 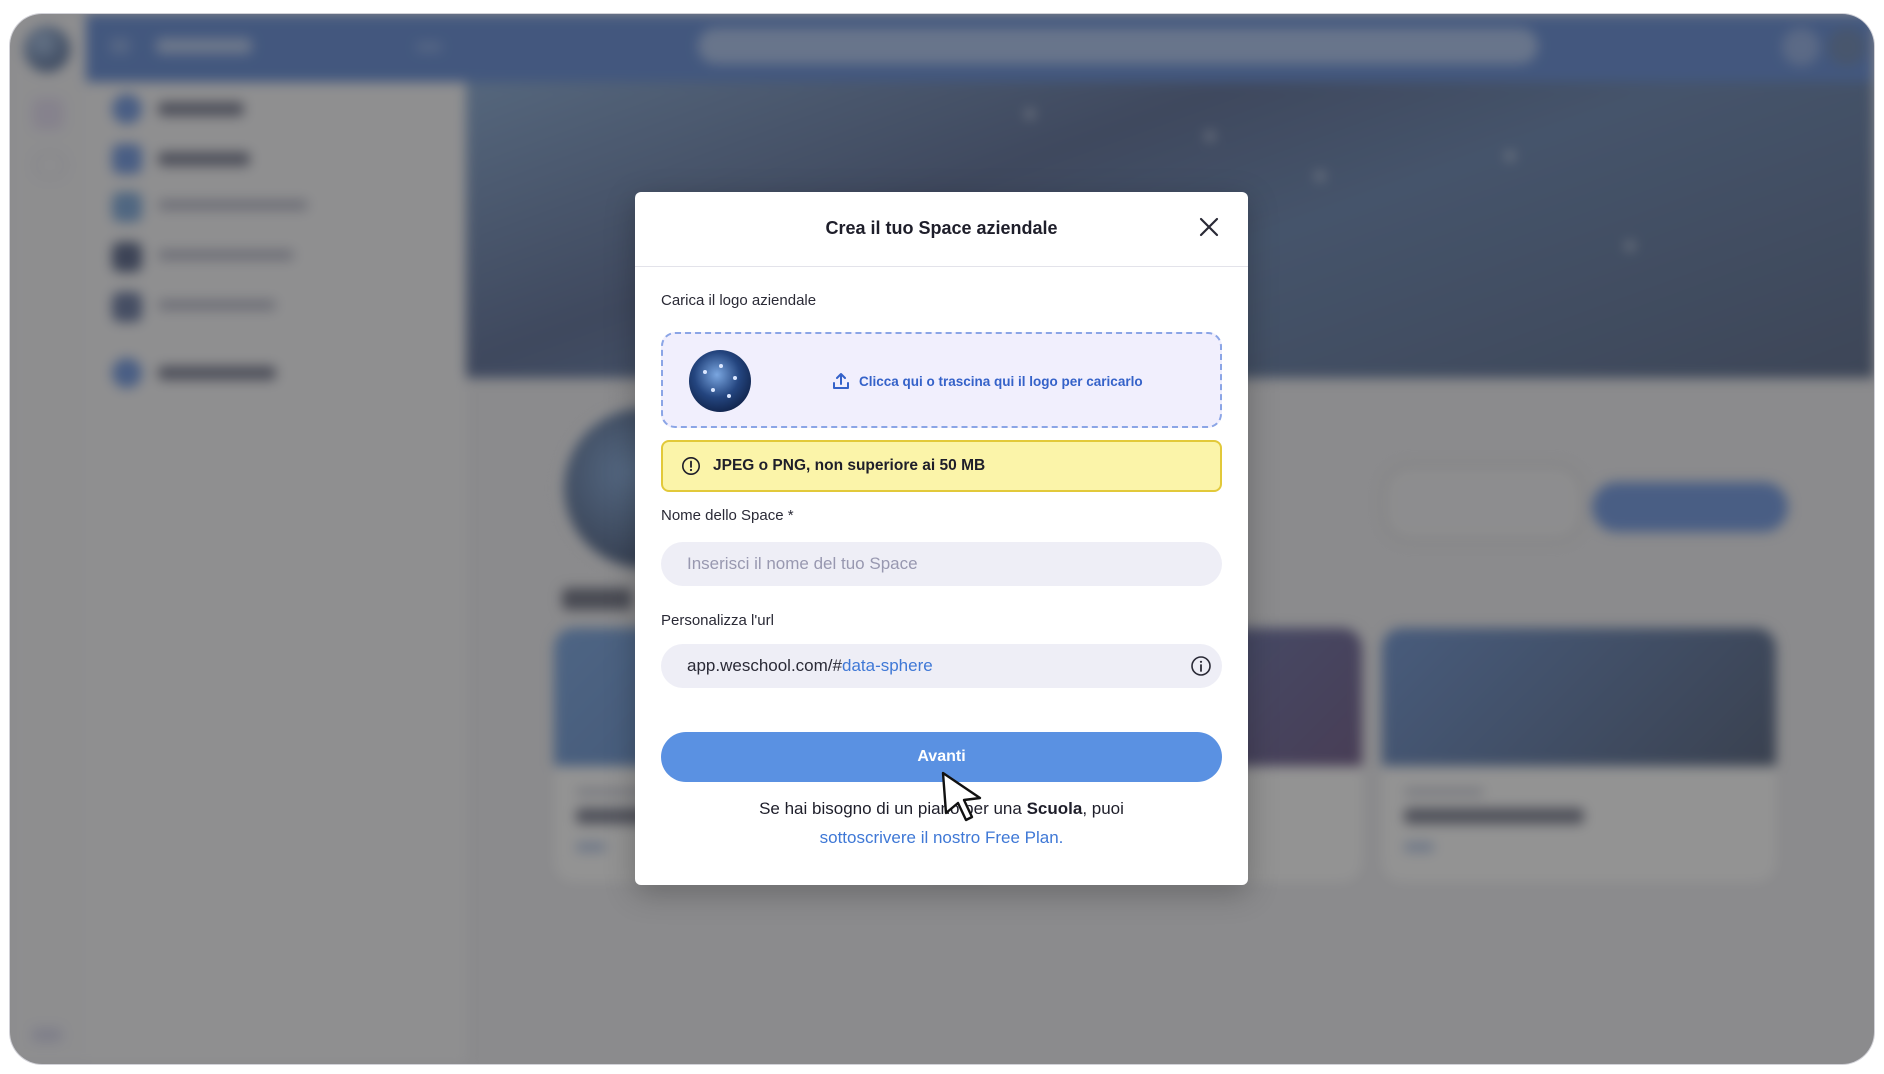 What do you see at coordinates (941, 666) in the screenshot?
I see `url-input: app.weschool.com/# data-sphere` at bounding box center [941, 666].